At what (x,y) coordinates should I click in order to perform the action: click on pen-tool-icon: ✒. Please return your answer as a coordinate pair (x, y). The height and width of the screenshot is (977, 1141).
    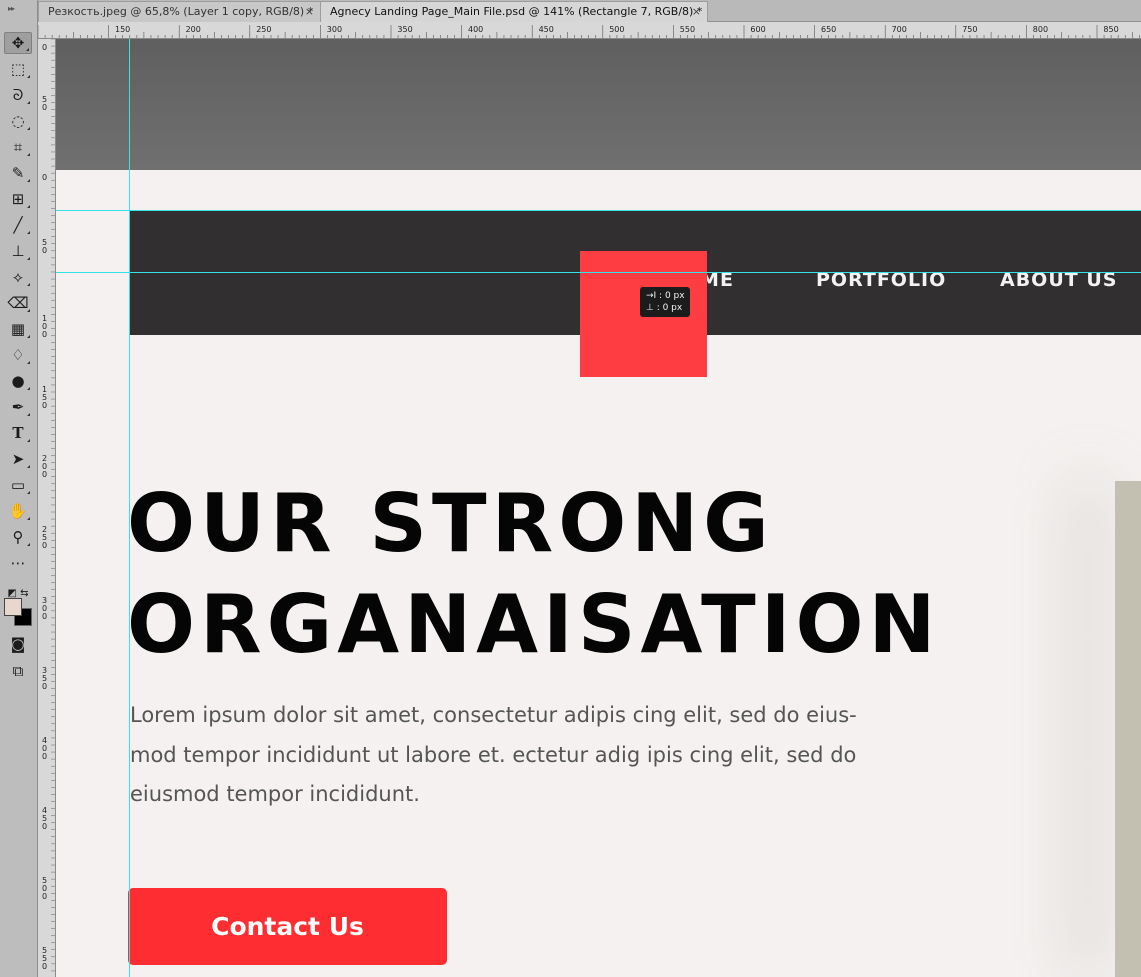
    Looking at the image, I should click on (18, 407).